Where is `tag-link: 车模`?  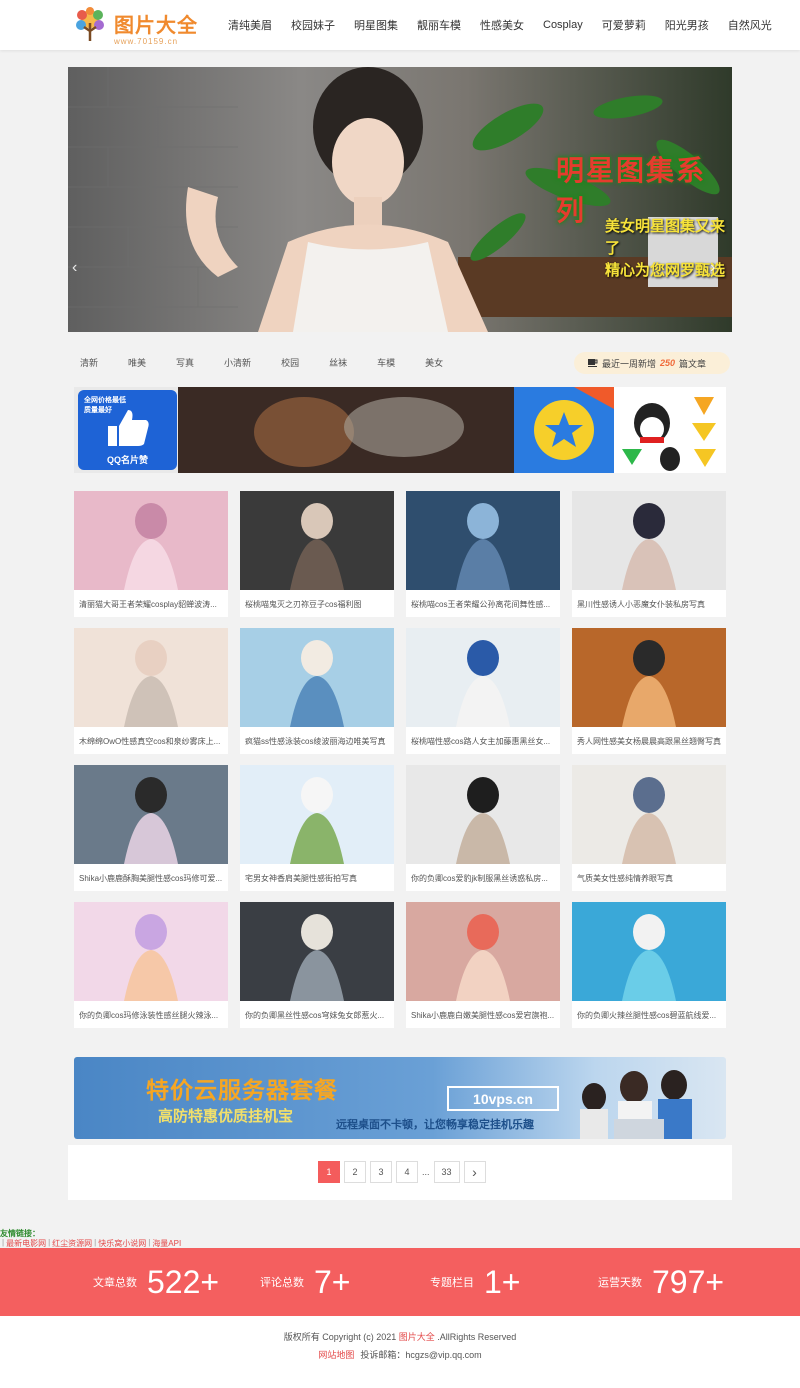 tag-link: 车模 is located at coordinates (386, 362).